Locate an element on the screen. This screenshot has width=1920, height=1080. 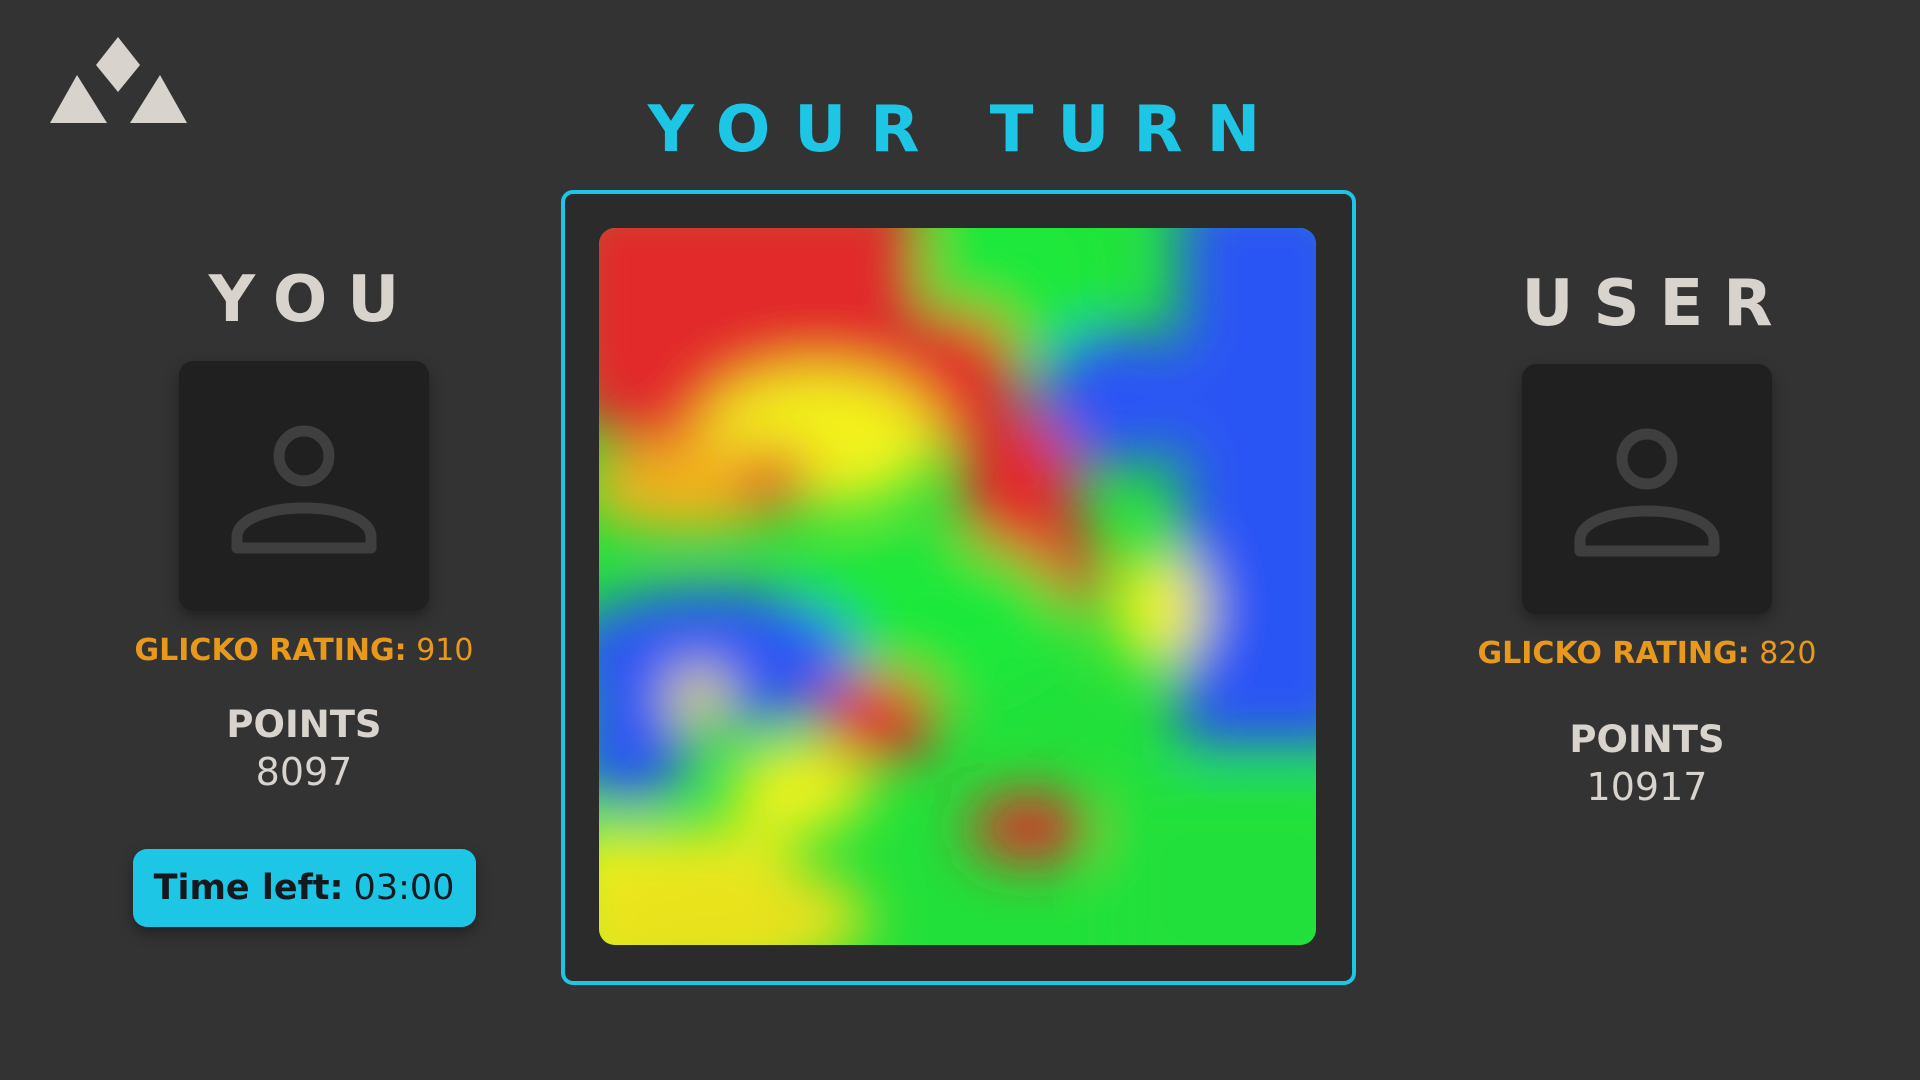
timer-value: 03:00 is located at coordinates (404, 888).